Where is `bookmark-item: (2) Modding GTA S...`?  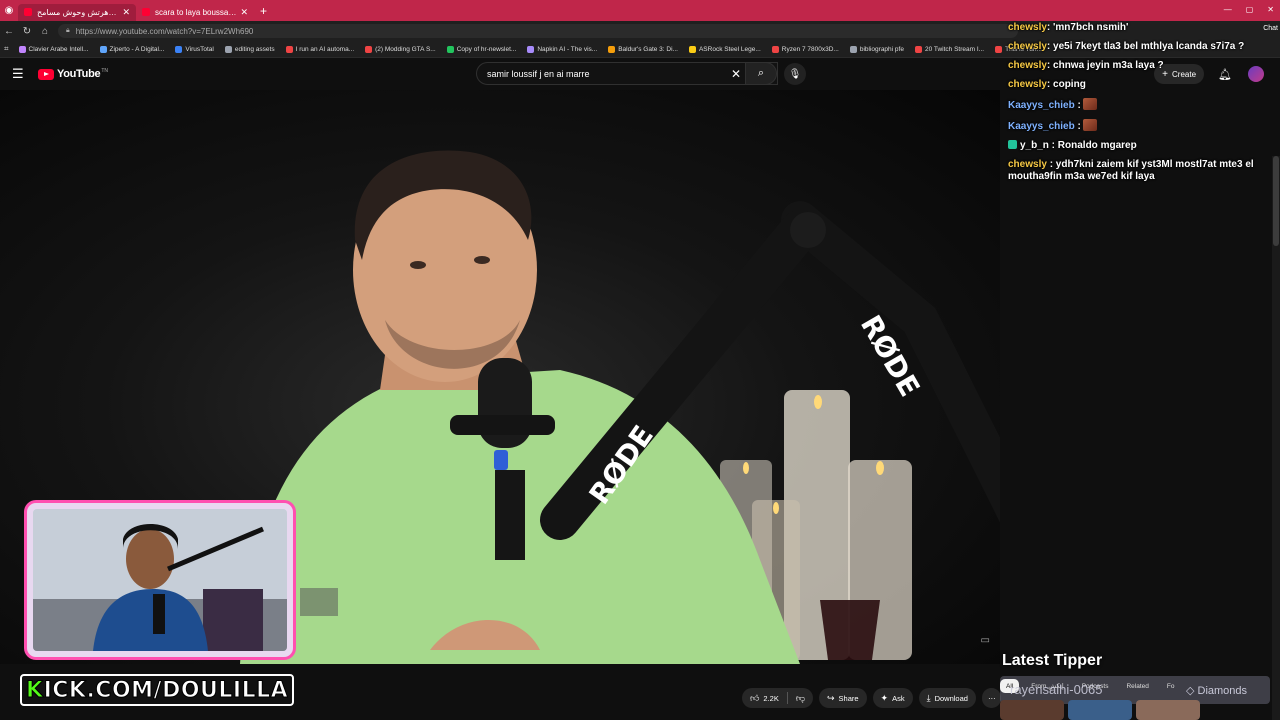
bookmark-item: (2) Modding GTA S... is located at coordinates (400, 49).